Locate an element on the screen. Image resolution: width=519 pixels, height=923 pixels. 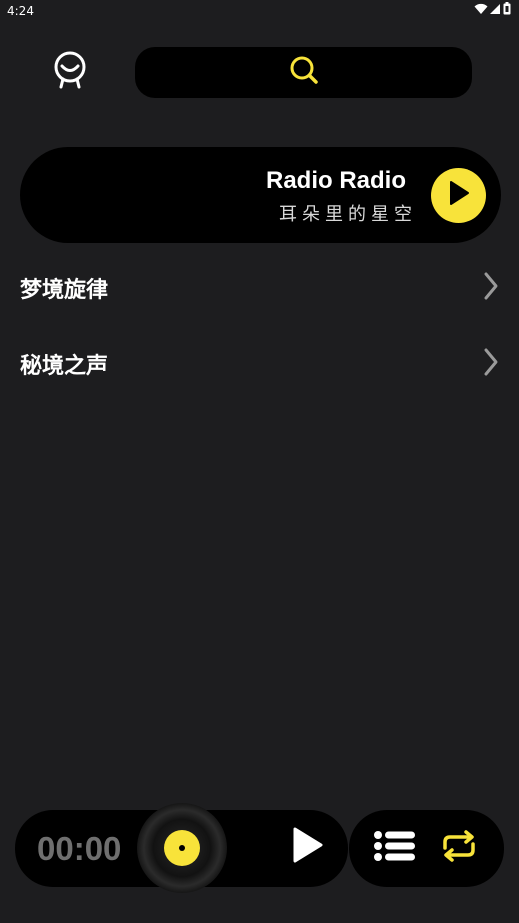
repeat-button is located at coordinates (459, 848).